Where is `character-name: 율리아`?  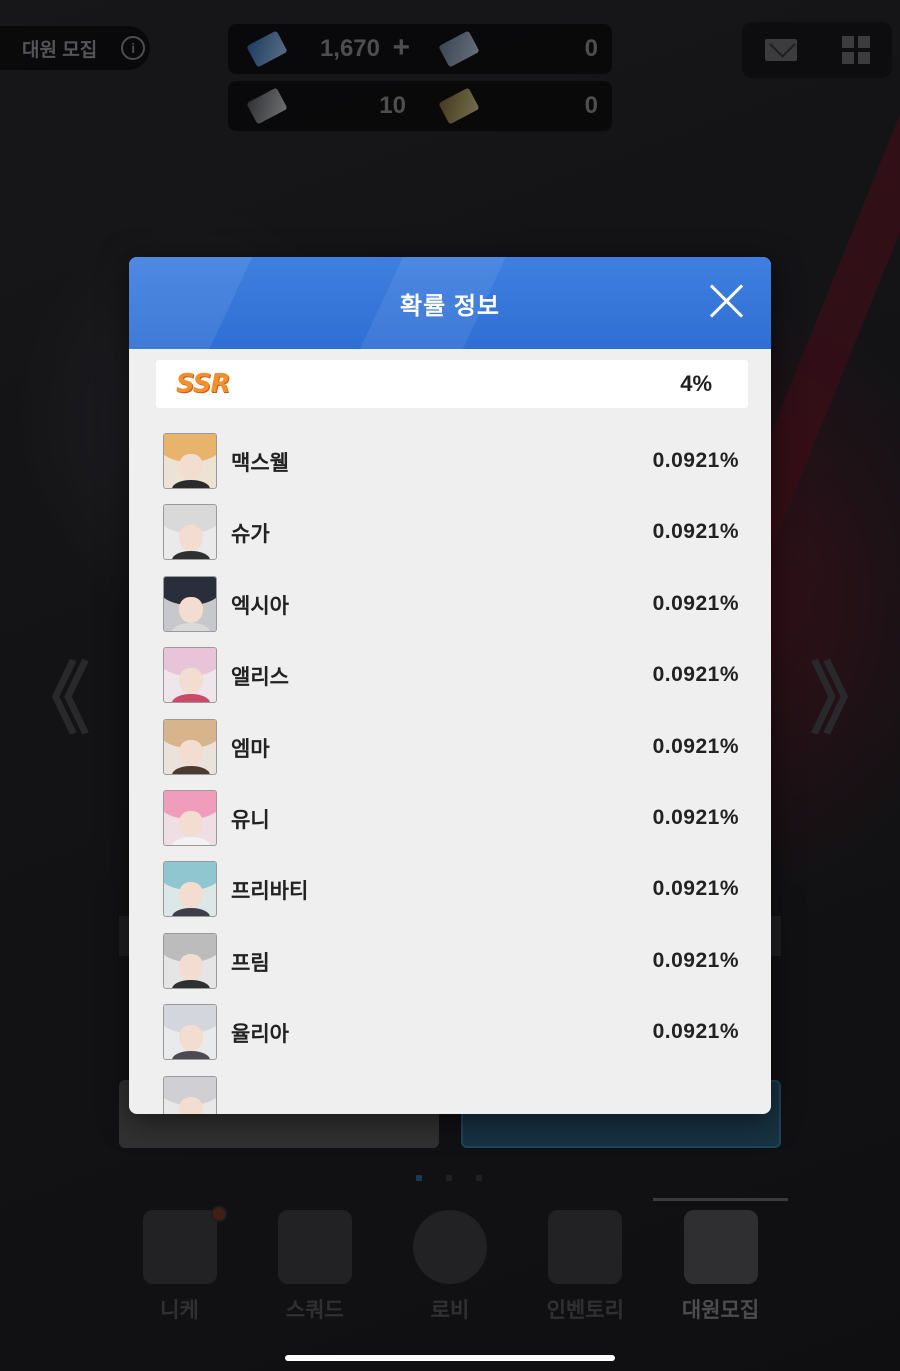
character-name: 율리아 is located at coordinates (260, 1035).